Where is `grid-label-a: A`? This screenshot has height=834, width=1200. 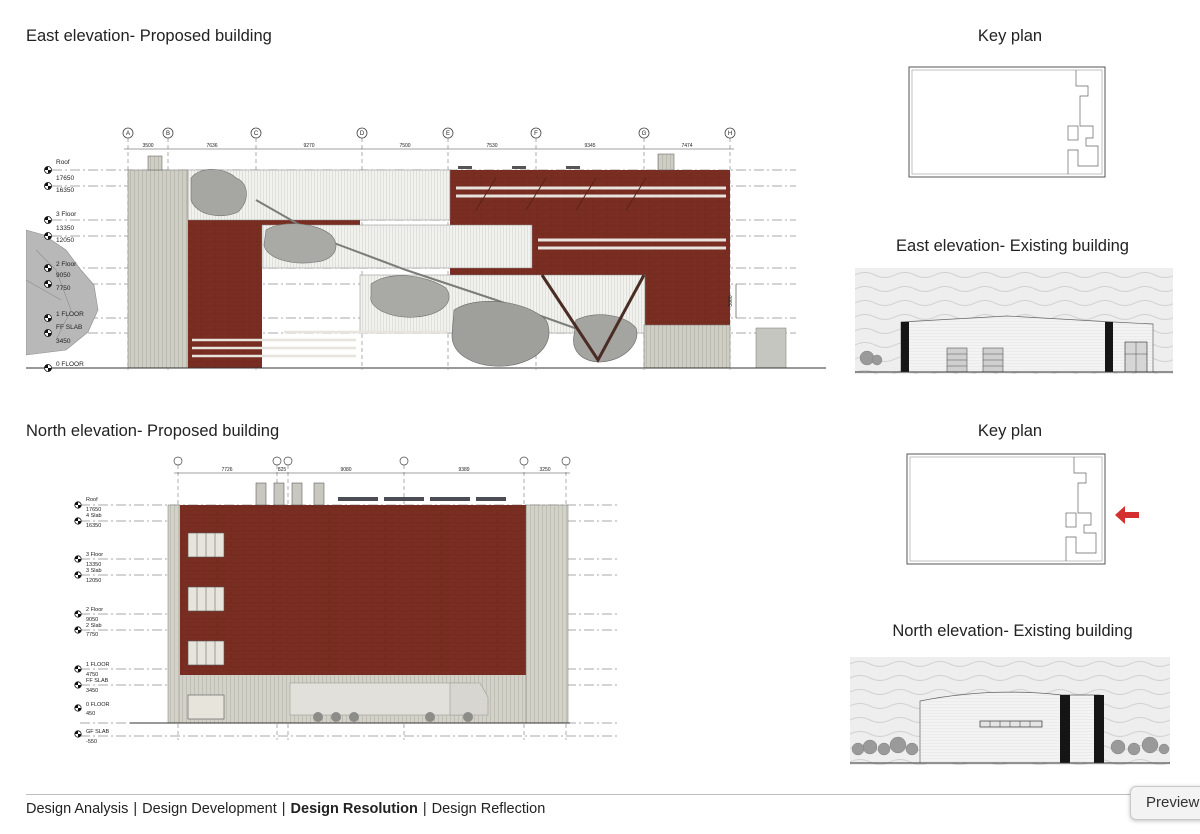 grid-label-a: A is located at coordinates (128, 134).